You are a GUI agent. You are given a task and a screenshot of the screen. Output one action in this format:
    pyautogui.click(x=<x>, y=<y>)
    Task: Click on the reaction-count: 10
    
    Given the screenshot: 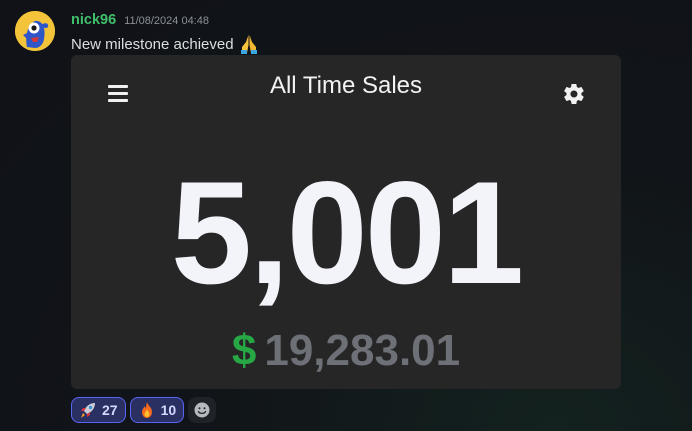 What is the action you would take?
    pyautogui.click(x=168, y=410)
    